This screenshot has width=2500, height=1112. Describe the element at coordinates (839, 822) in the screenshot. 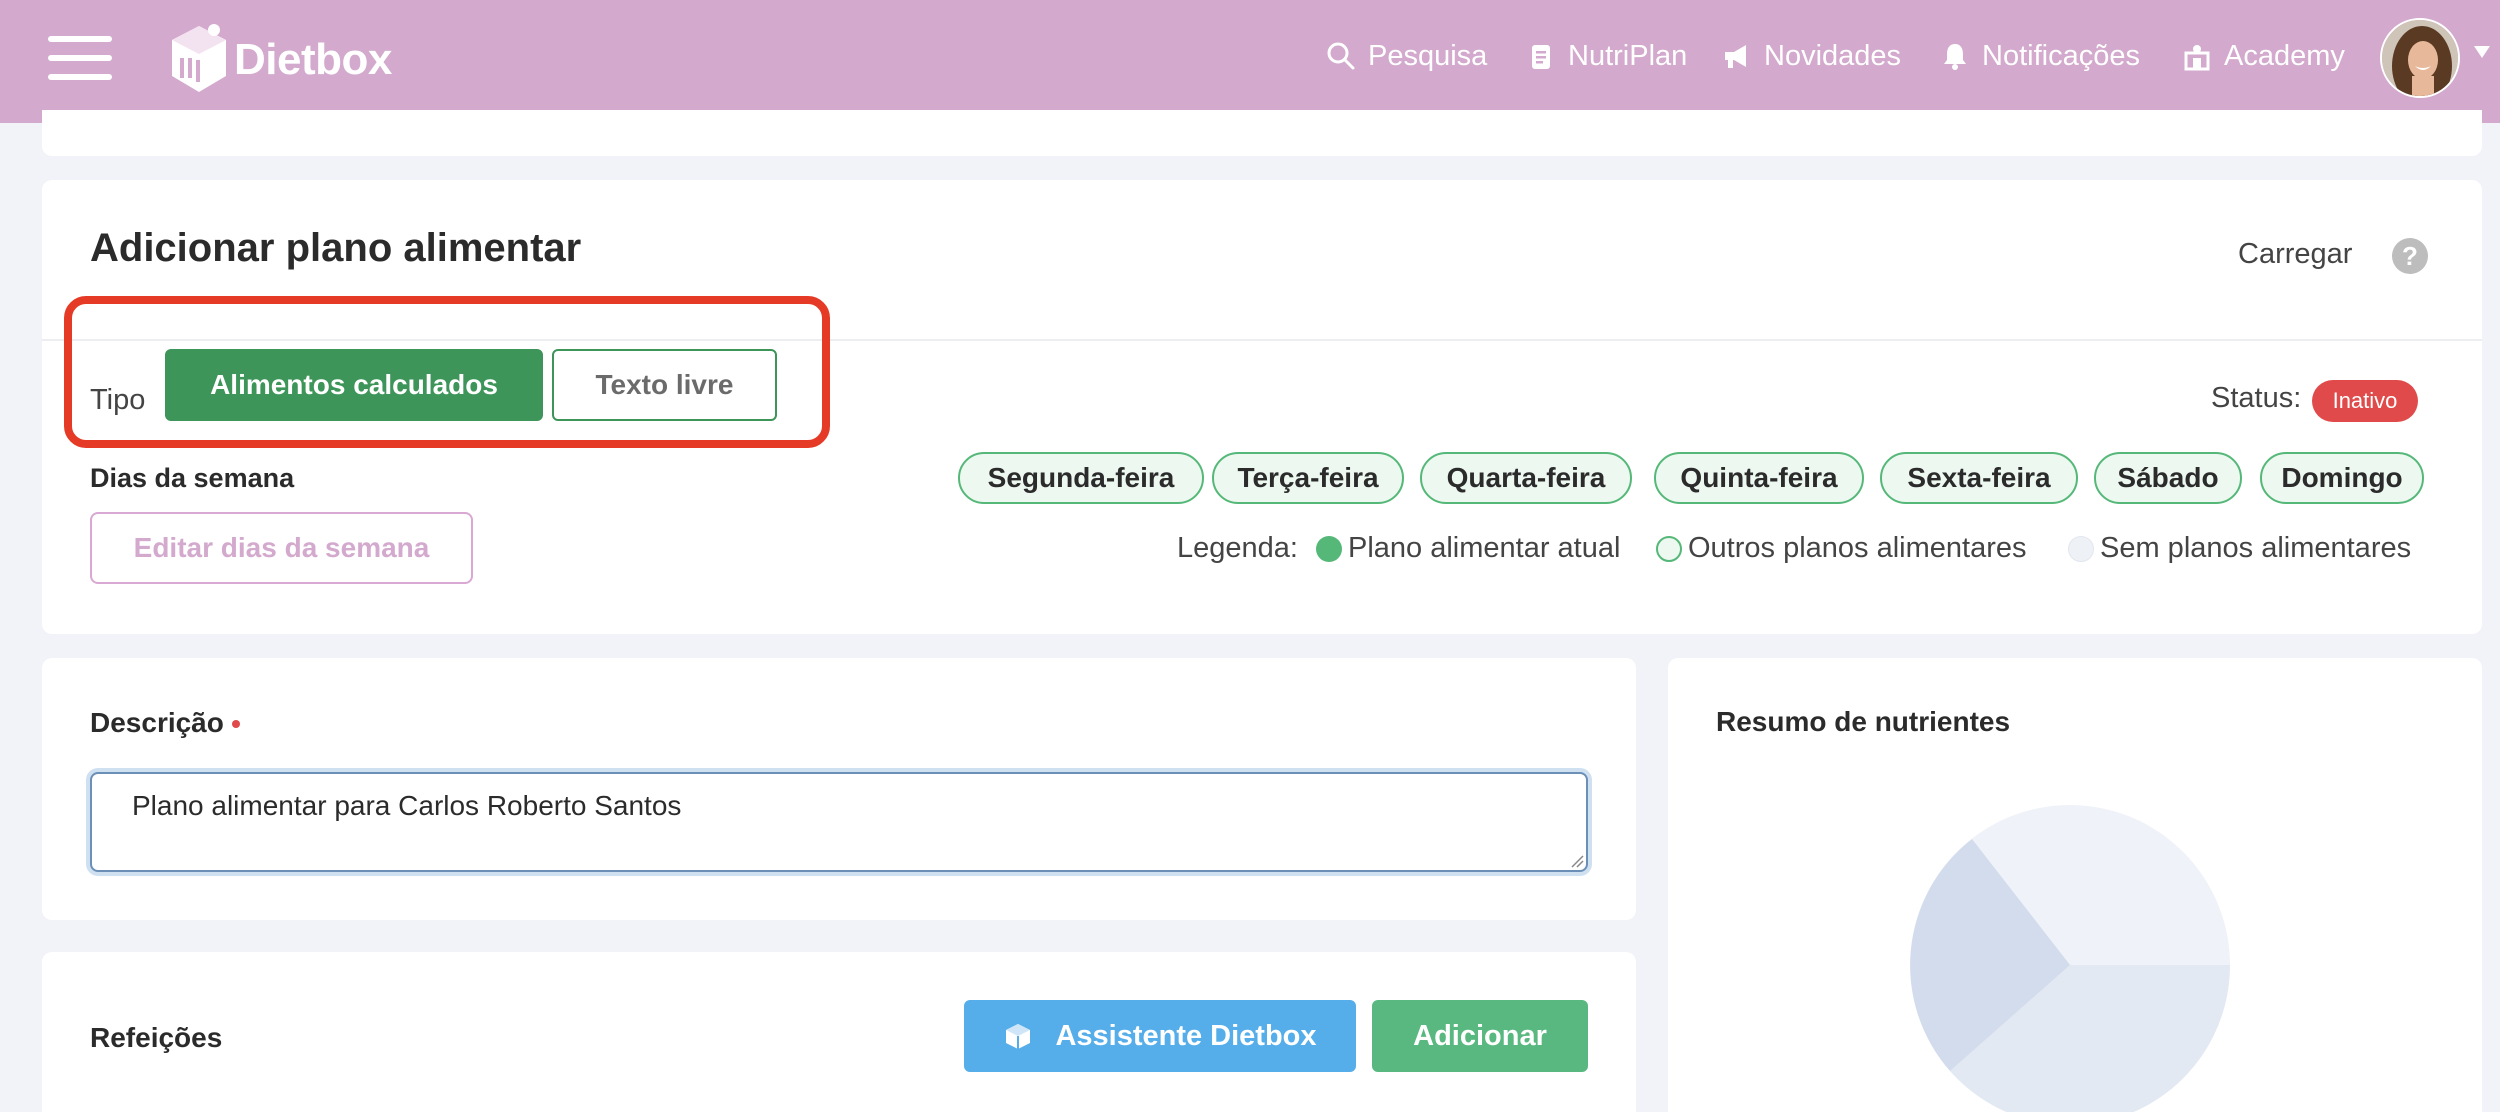

I see `description-input` at that location.